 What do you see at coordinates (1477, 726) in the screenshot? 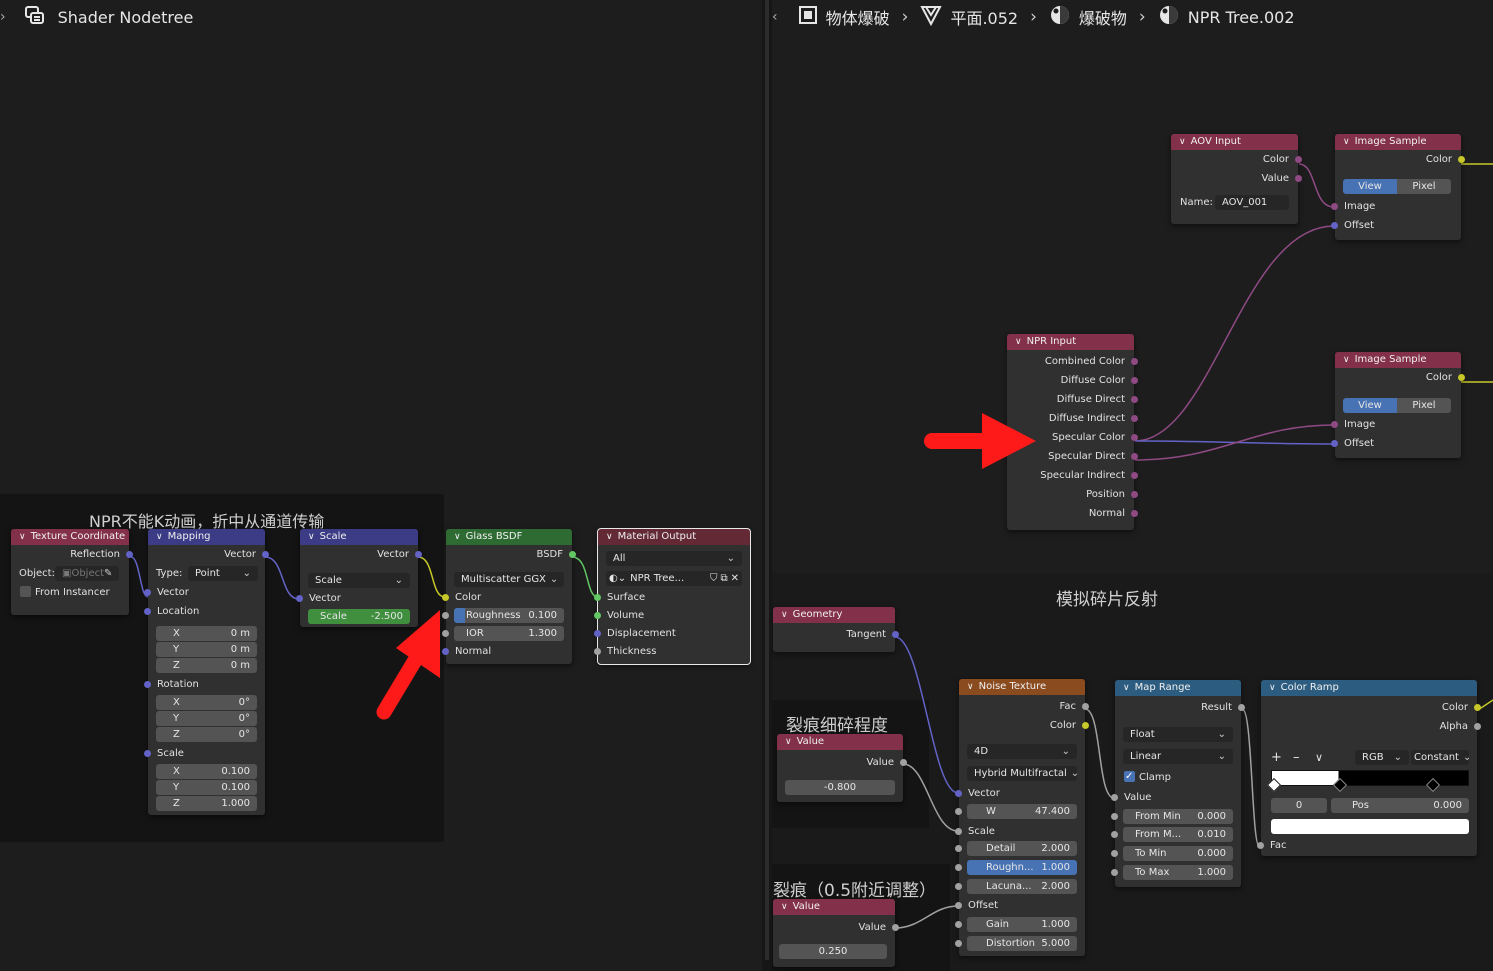
I see `socket-alpha` at bounding box center [1477, 726].